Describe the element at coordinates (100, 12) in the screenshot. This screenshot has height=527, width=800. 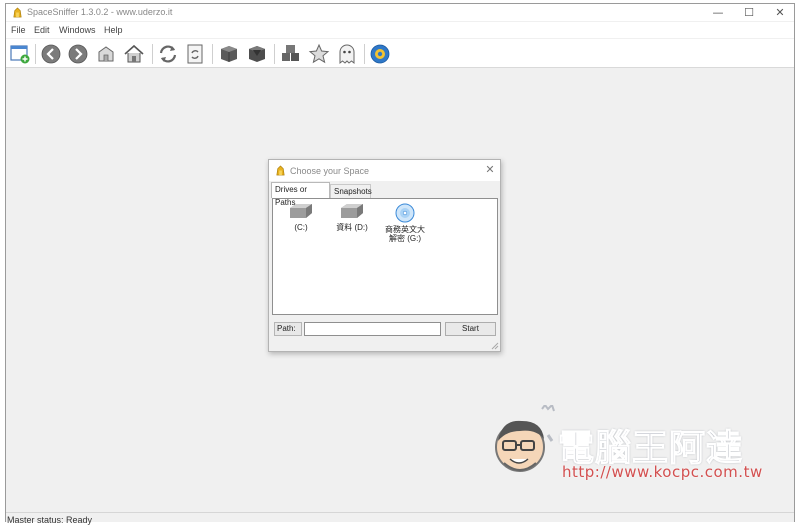
I see `window-title: SpaceSniffer 1.3.0.2 - www.uderzo.it` at that location.